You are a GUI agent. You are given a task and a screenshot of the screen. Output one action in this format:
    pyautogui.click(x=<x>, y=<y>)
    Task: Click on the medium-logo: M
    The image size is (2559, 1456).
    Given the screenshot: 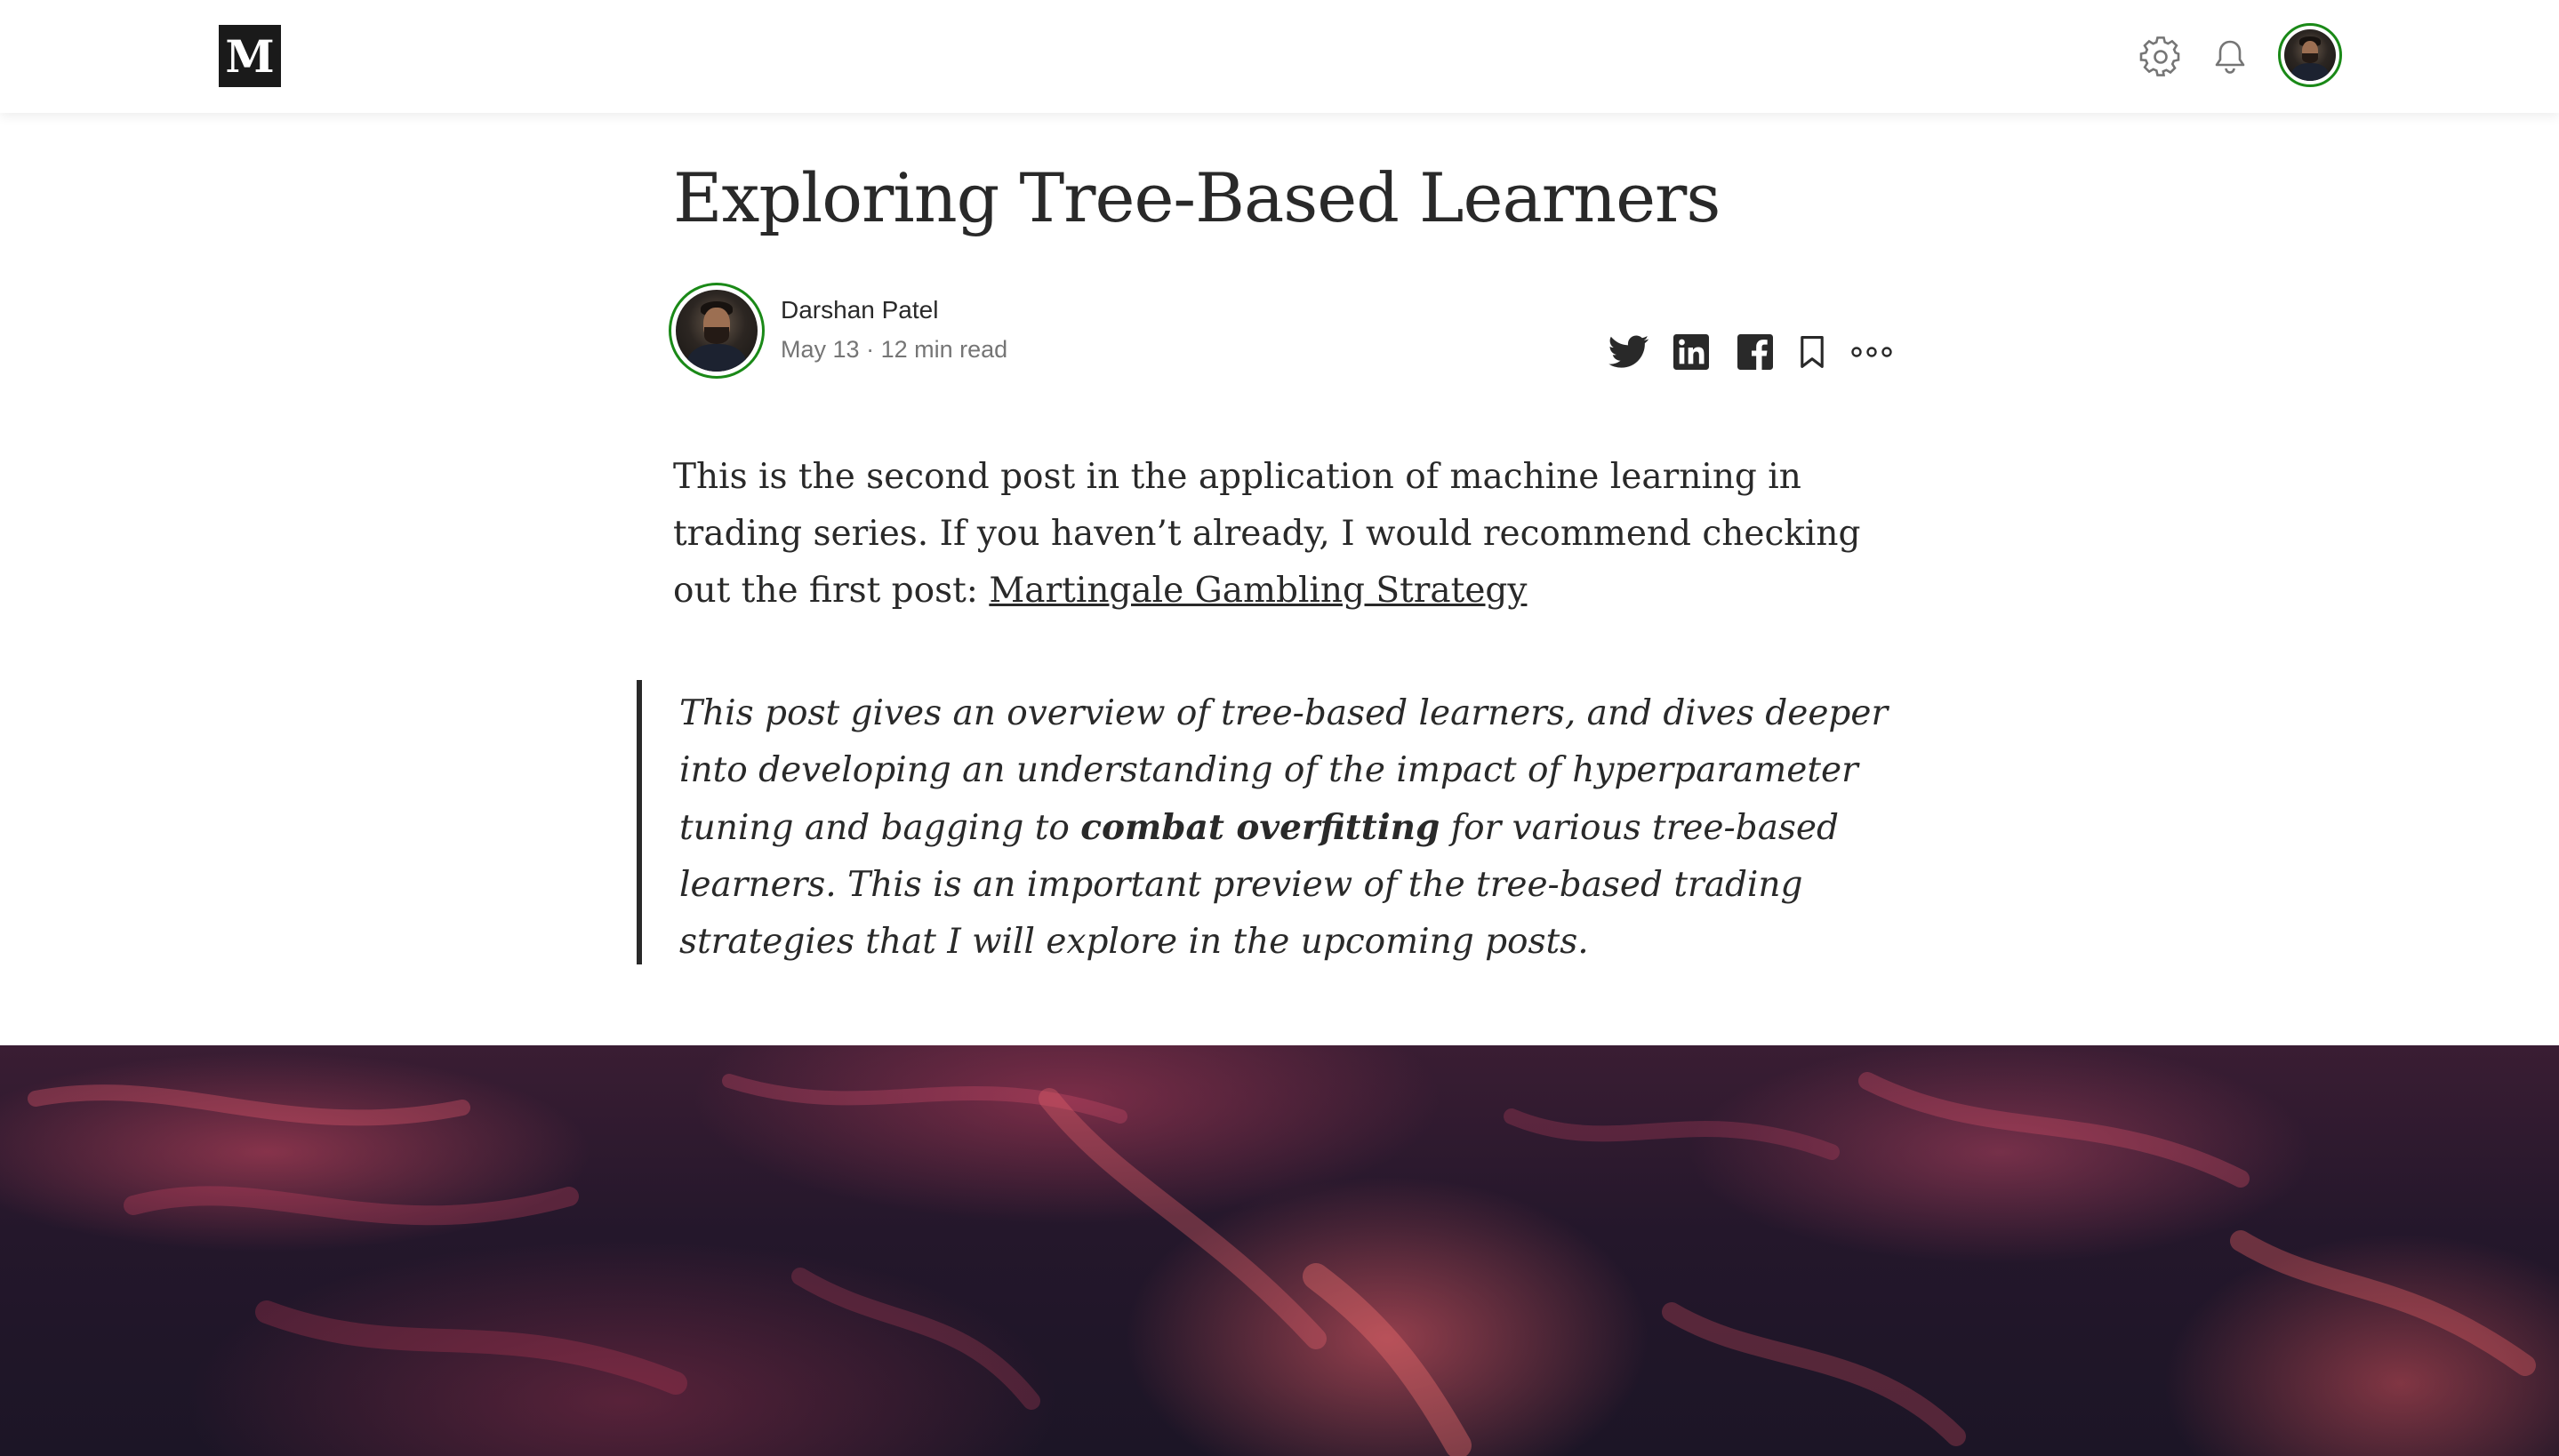 What is the action you would take?
    pyautogui.click(x=250, y=56)
    